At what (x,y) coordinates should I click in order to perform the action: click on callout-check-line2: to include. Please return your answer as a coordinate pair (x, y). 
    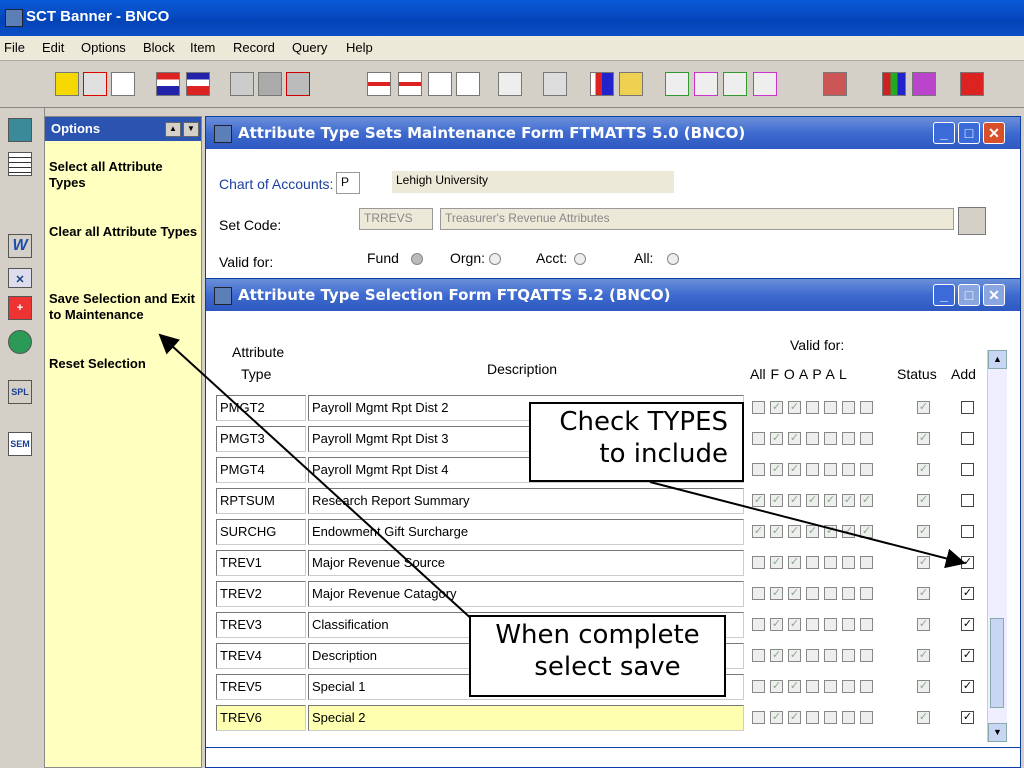
    Looking at the image, I should click on (663, 454).